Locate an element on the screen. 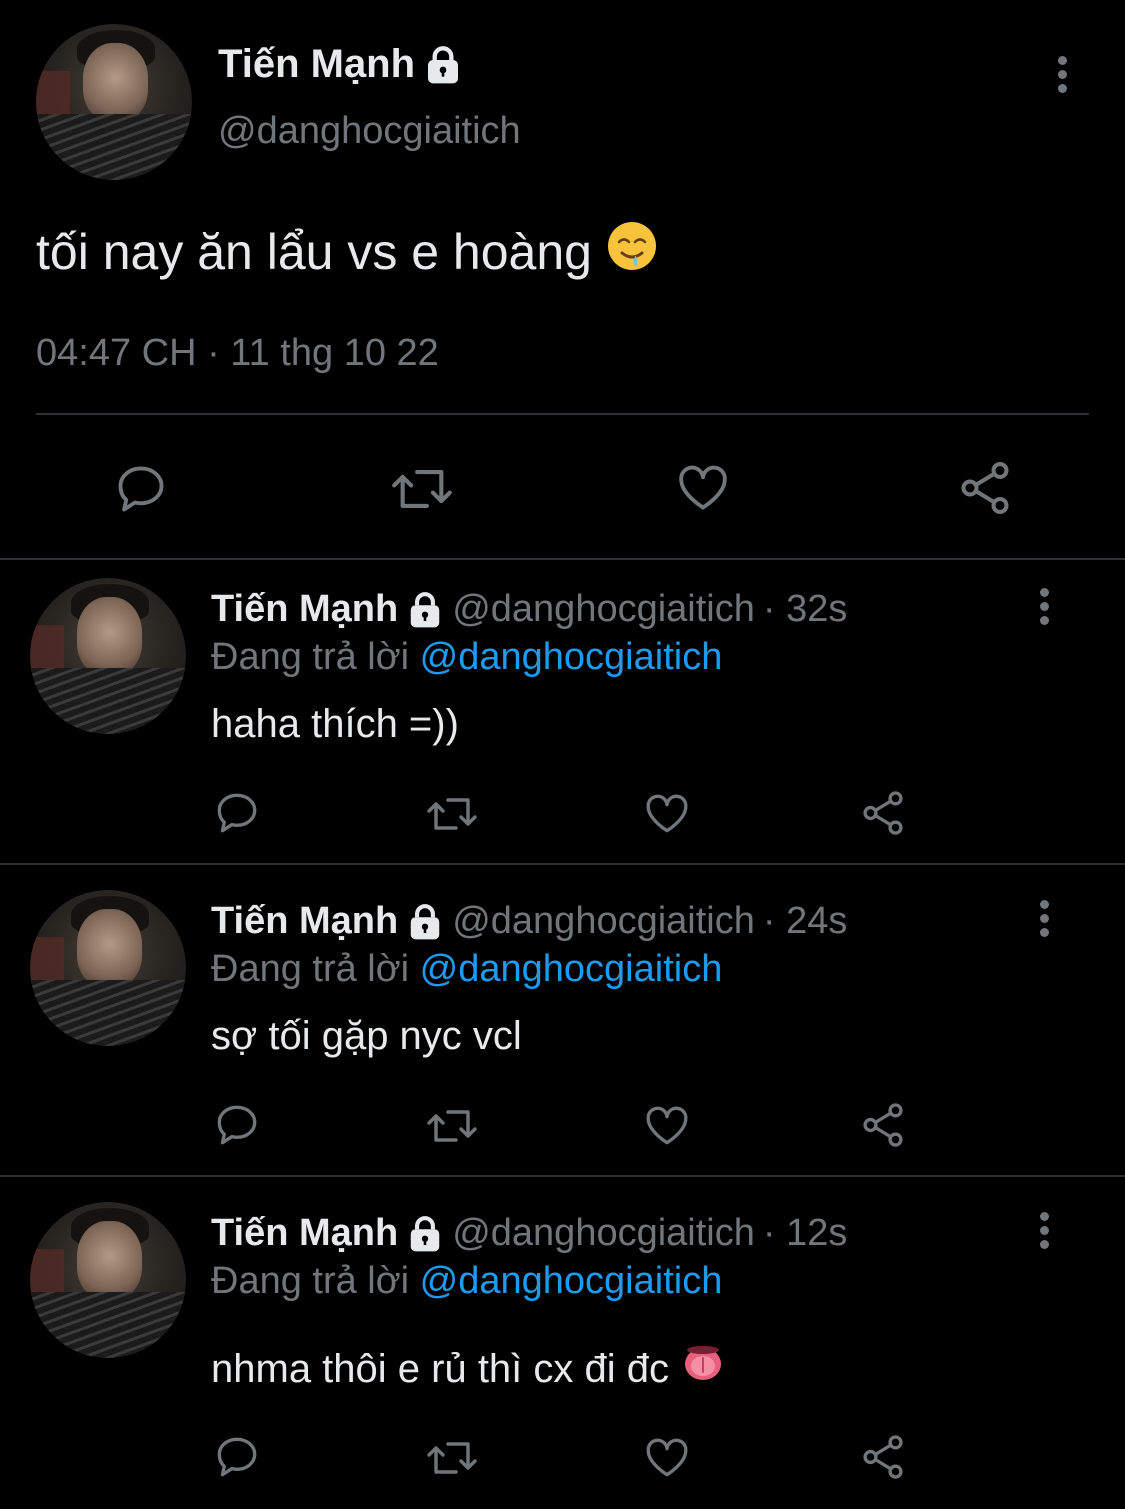 The width and height of the screenshot is (1125, 1509). reply-text: haha thích =)) is located at coordinates (335, 724).